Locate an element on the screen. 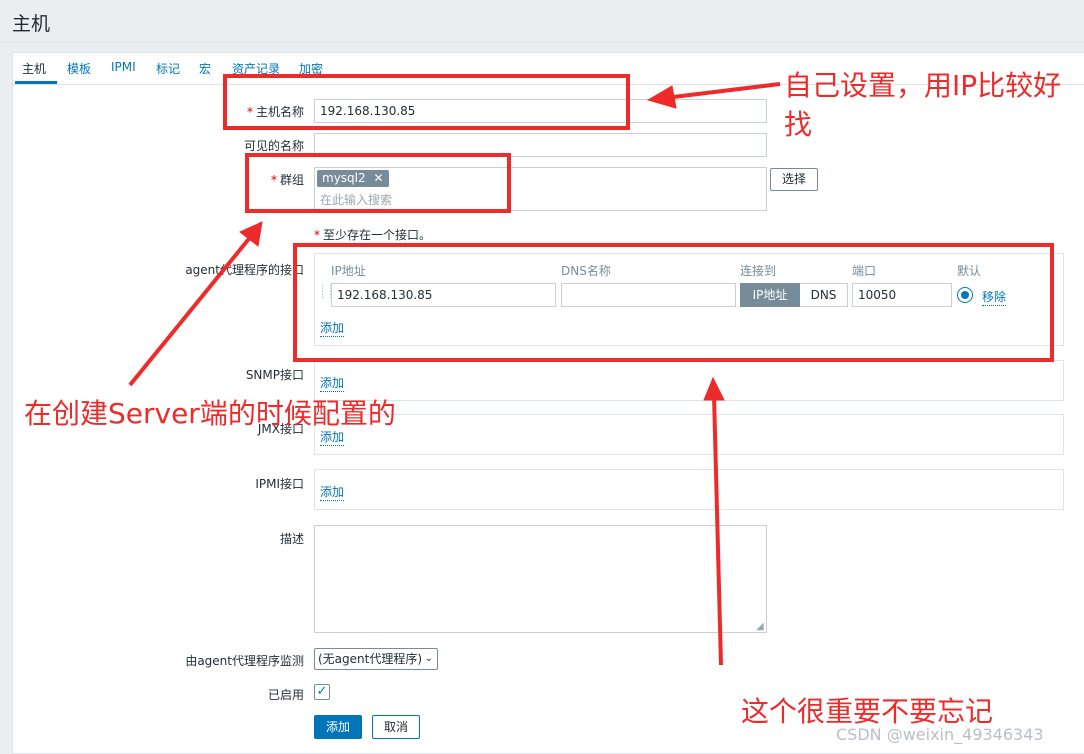  arrow-head-interfaces is located at coordinates (714, 388).